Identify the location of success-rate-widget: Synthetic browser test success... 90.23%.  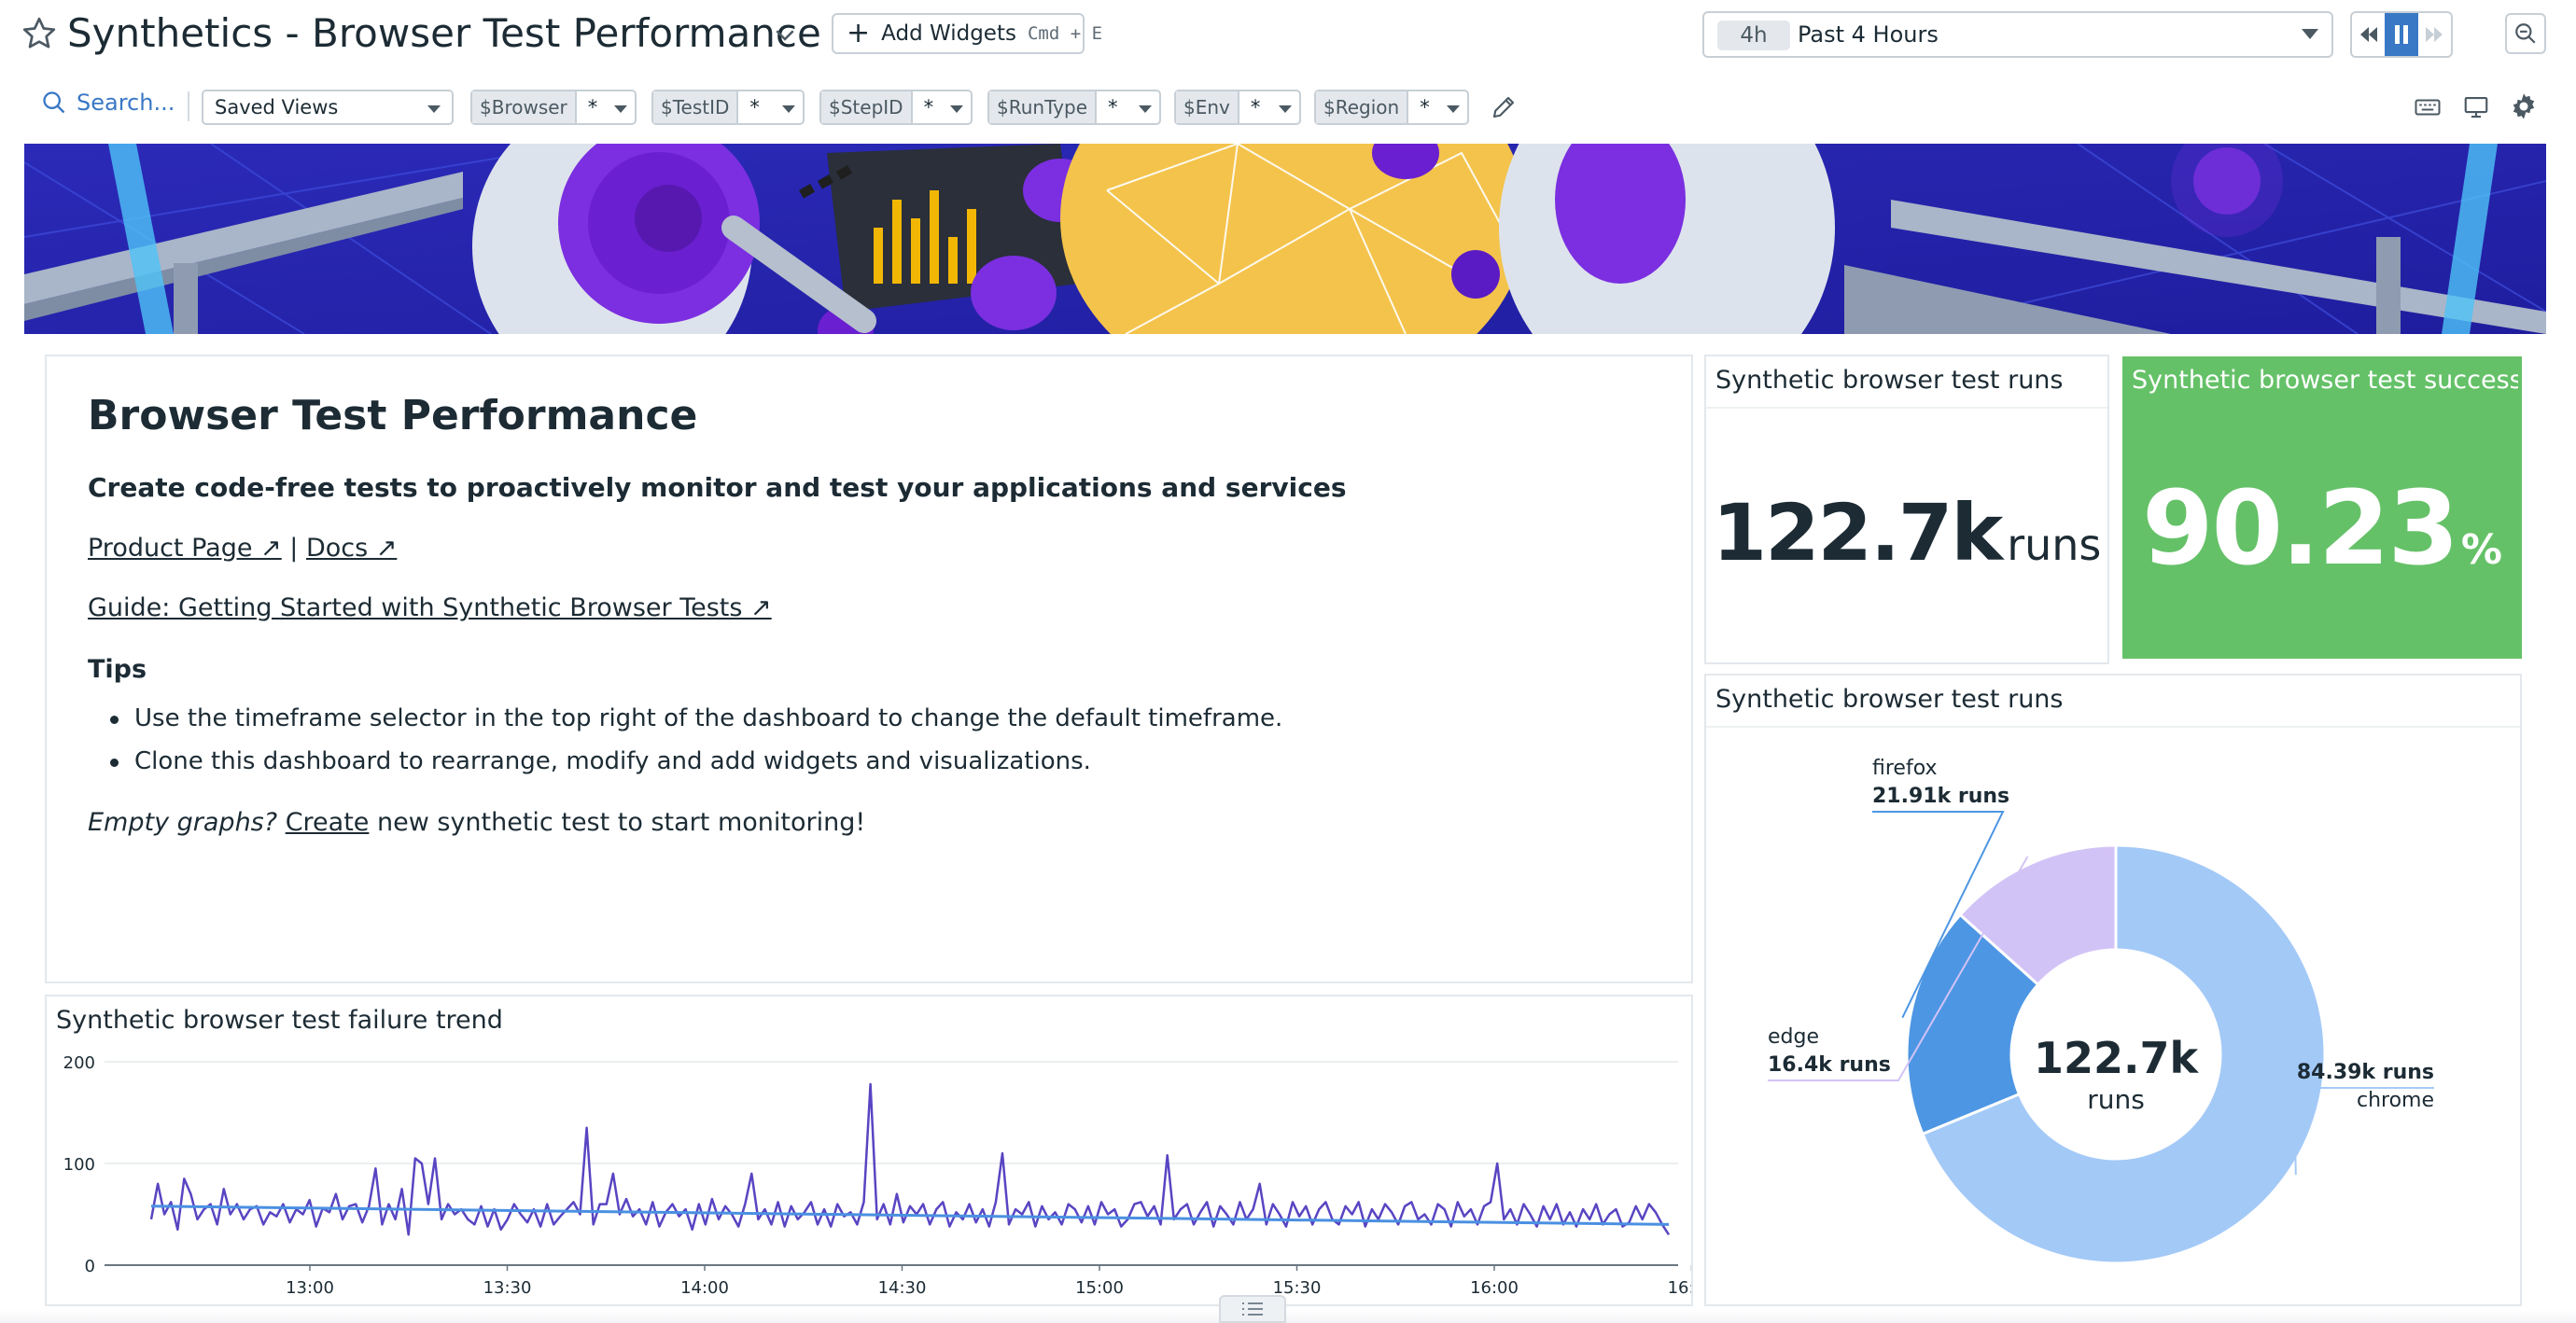
(2322, 507).